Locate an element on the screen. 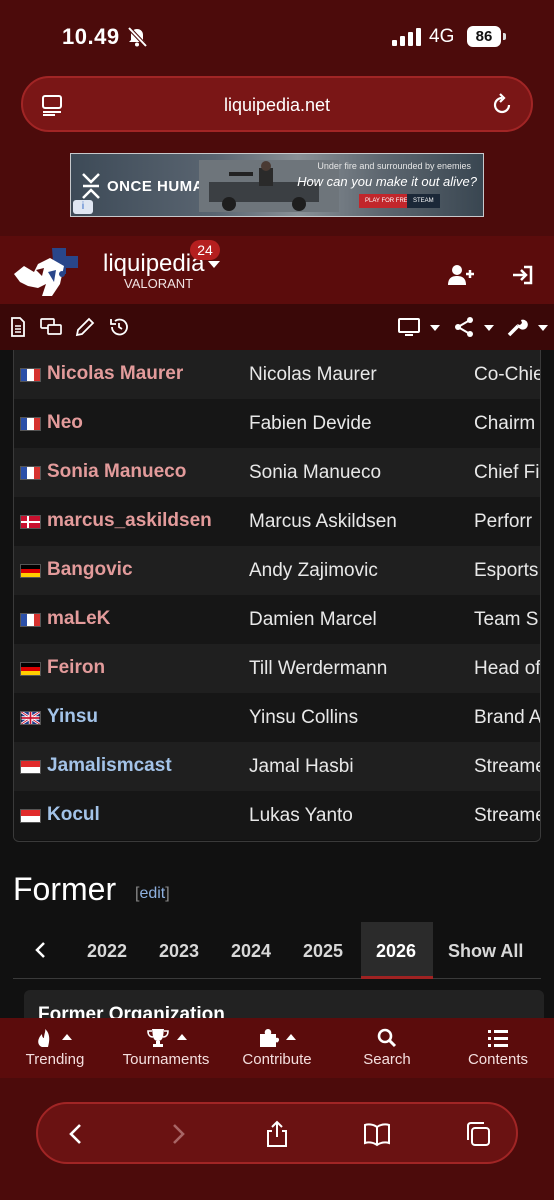 Image resolution: width=554 pixels, height=1200 pixels. edit-pencil-icon is located at coordinates (85, 327).